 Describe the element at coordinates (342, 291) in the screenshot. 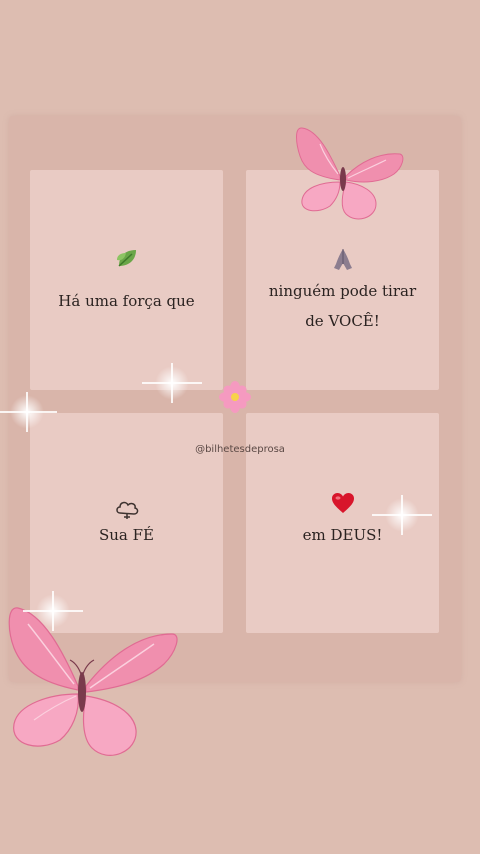

I see `card-text-line-1: ninguém pode tirar` at that location.